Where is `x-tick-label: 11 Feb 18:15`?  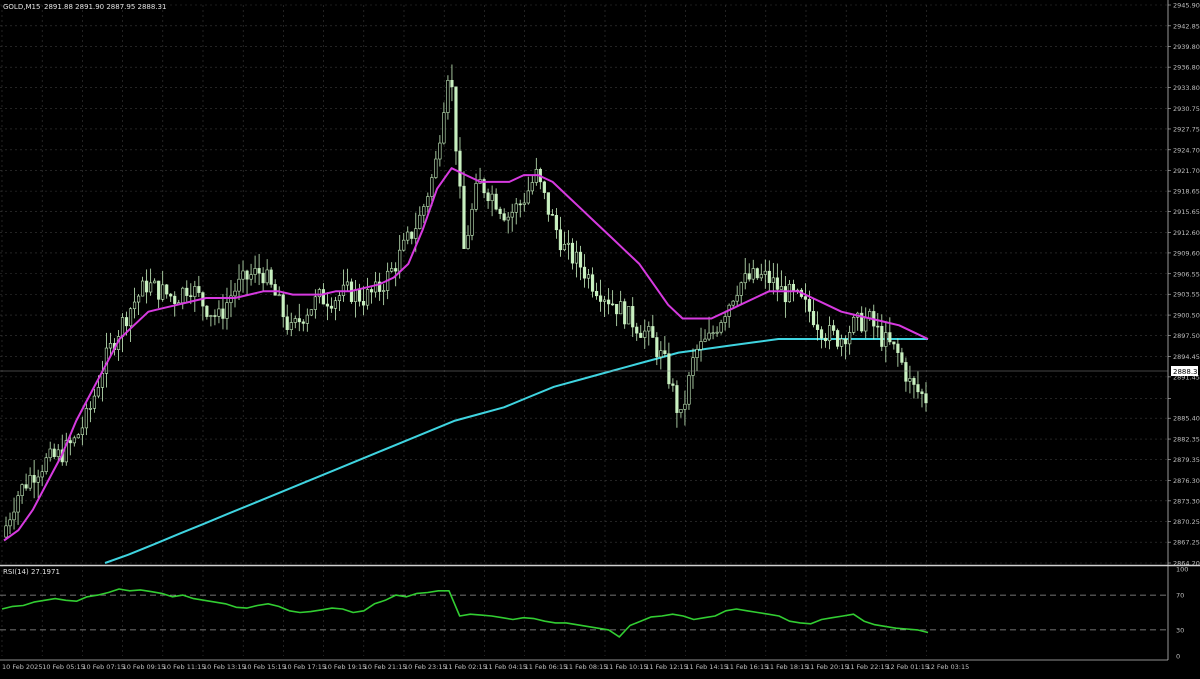
x-tick-label: 11 Feb 18:15 is located at coordinates (787, 667).